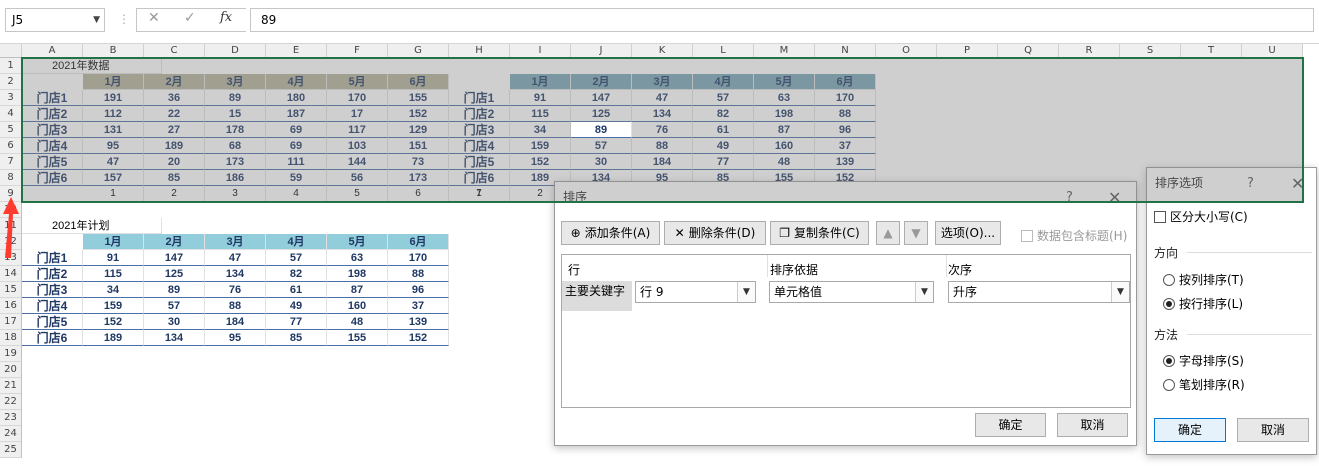 This screenshot has width=1319, height=466. Describe the element at coordinates (888, 233) in the screenshot. I see `move-up-button: ▲` at that location.